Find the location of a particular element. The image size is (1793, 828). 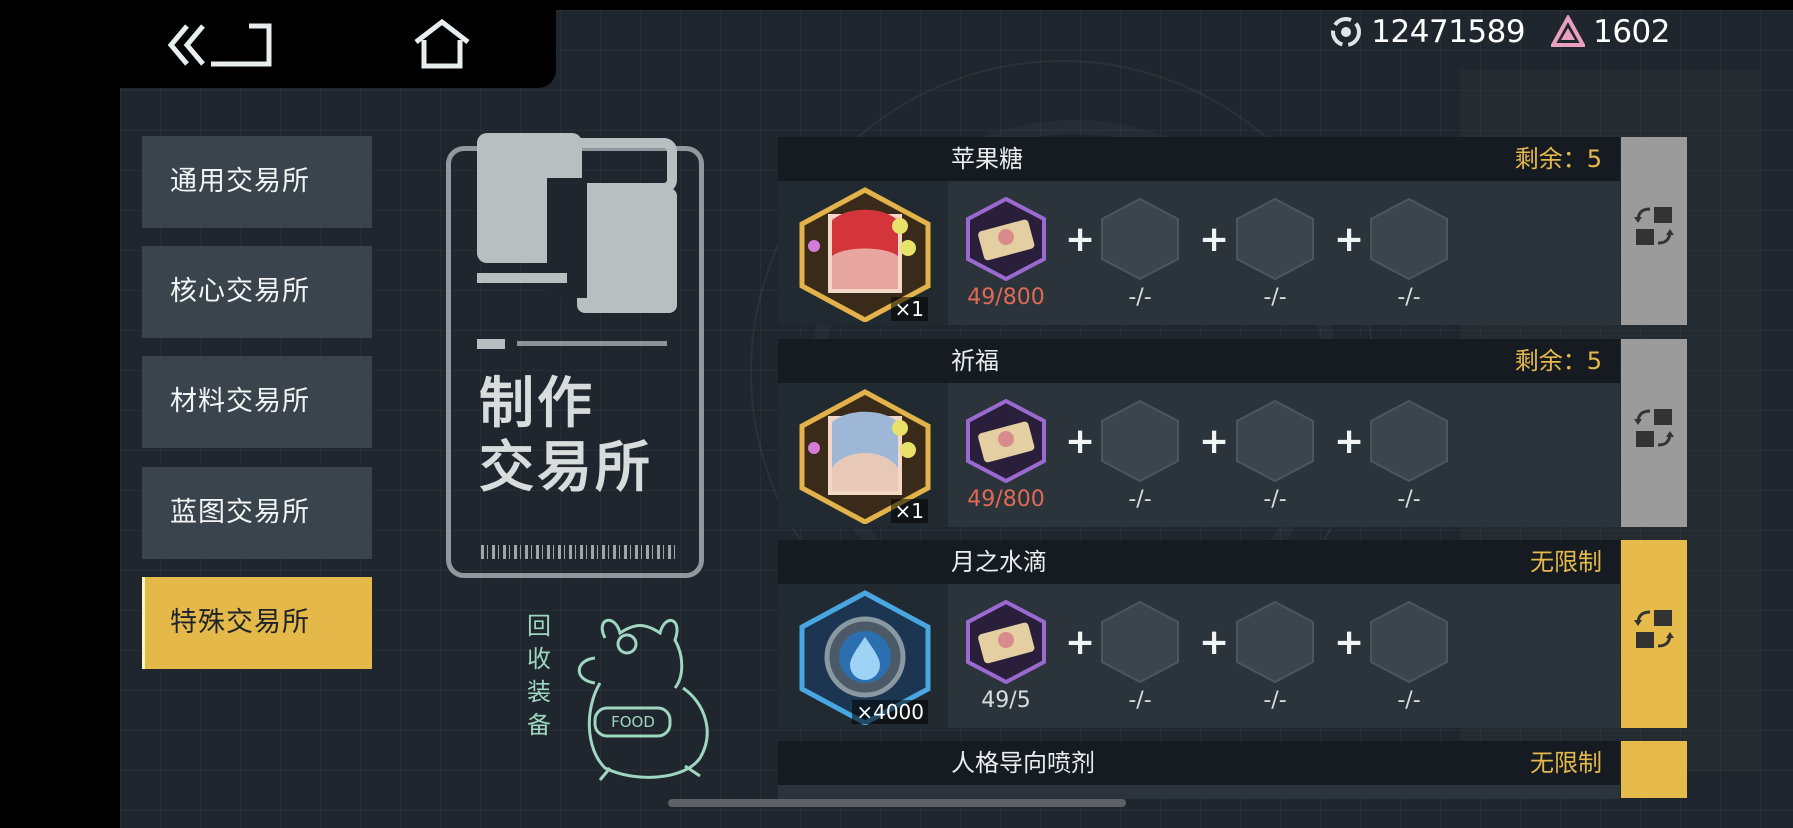

tab-label: 核心交易所 is located at coordinates (240, 291).